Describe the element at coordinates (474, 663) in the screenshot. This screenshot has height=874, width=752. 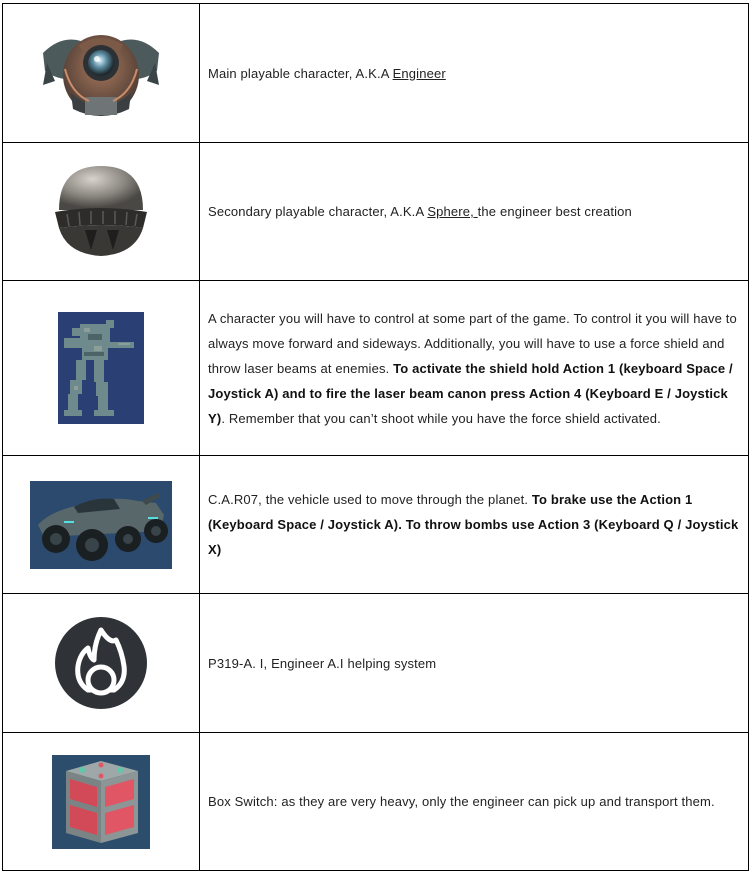
I see `description-cell: P319-A. I, Engineer A.I helping system` at that location.